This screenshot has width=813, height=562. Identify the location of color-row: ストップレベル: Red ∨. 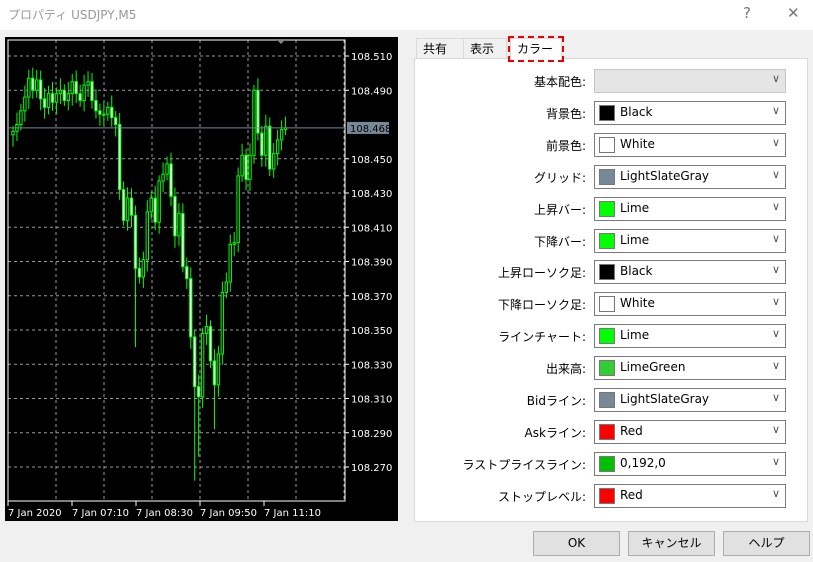
(611, 495).